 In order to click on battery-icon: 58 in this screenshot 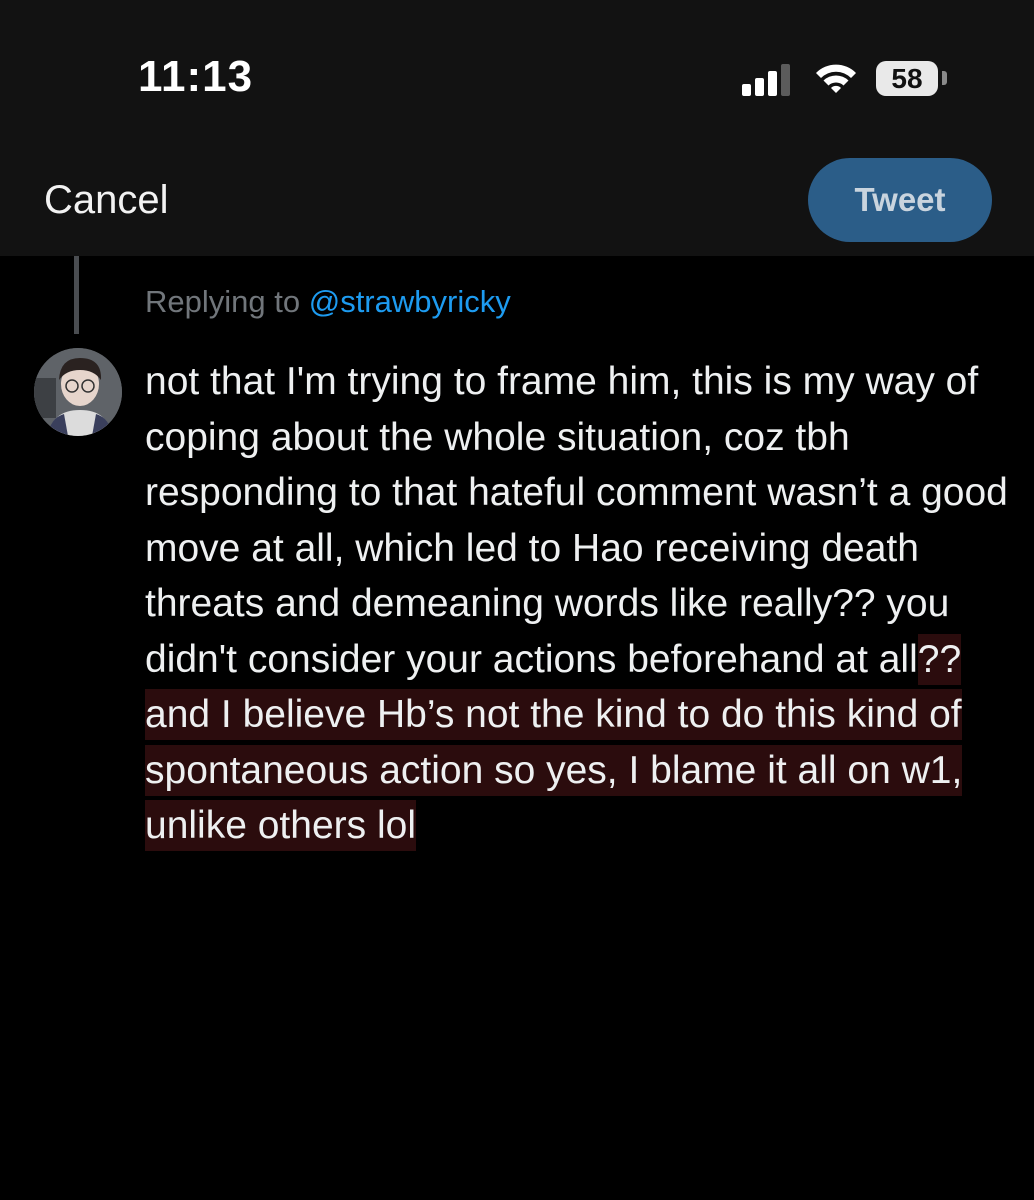, I will do `click(907, 78)`.